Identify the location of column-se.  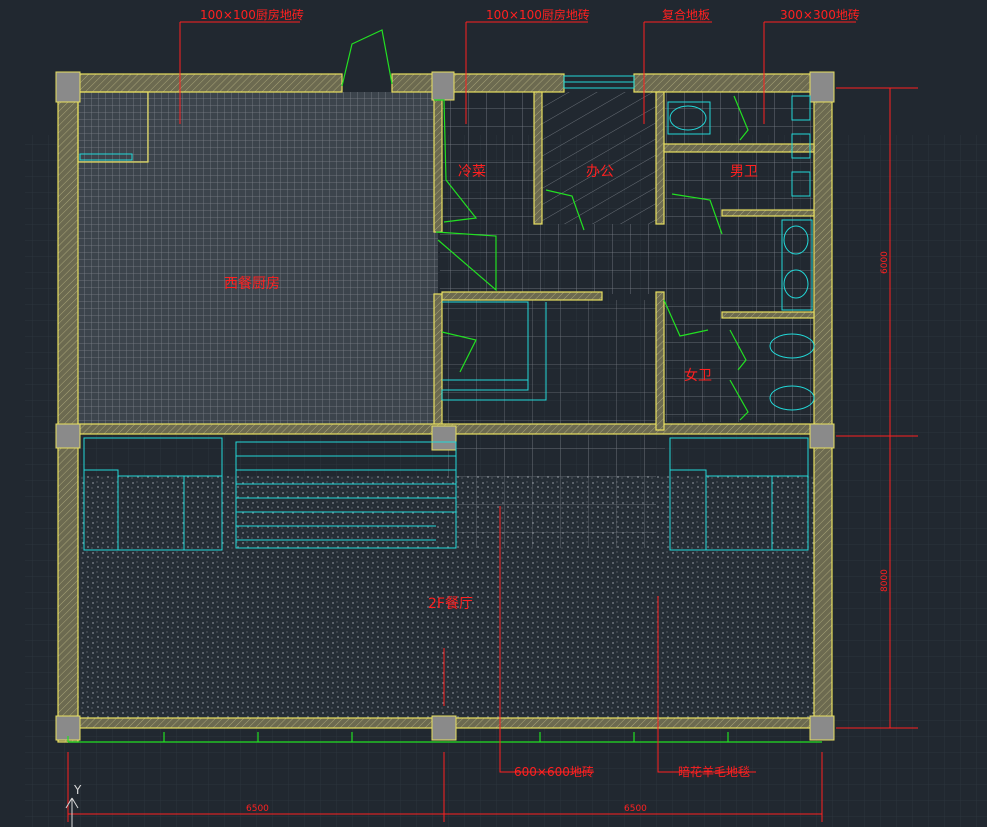
(822, 728).